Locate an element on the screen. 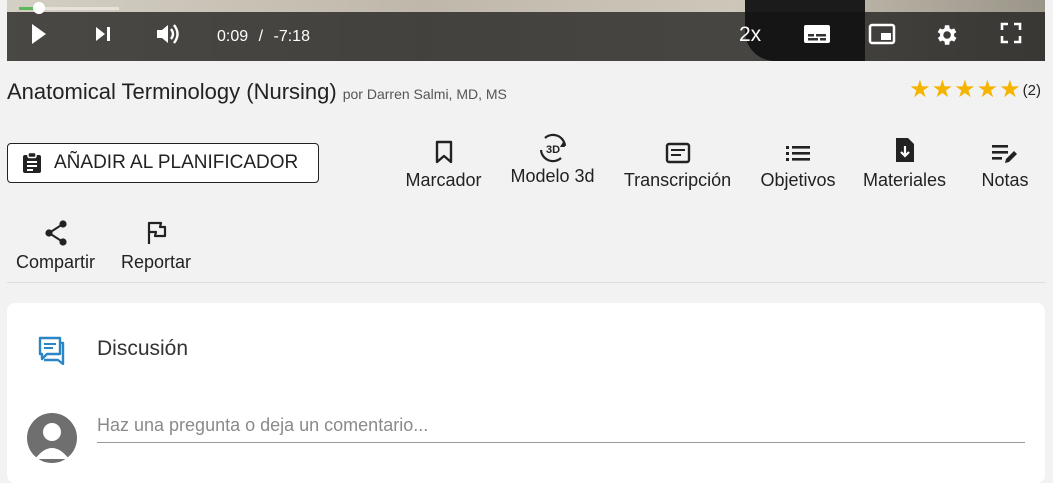 This screenshot has height=483, width=1053. clipboard-icon is located at coordinates (32, 162).